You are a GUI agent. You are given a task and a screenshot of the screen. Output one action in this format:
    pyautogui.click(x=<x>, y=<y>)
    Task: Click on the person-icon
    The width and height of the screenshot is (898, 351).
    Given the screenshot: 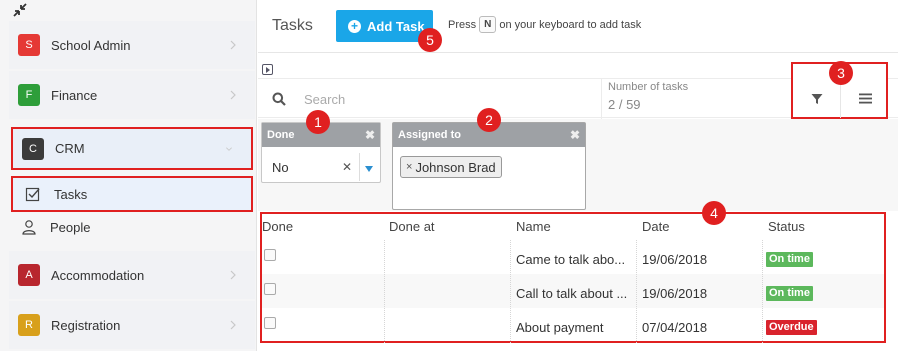 What is the action you would take?
    pyautogui.click(x=29, y=227)
    